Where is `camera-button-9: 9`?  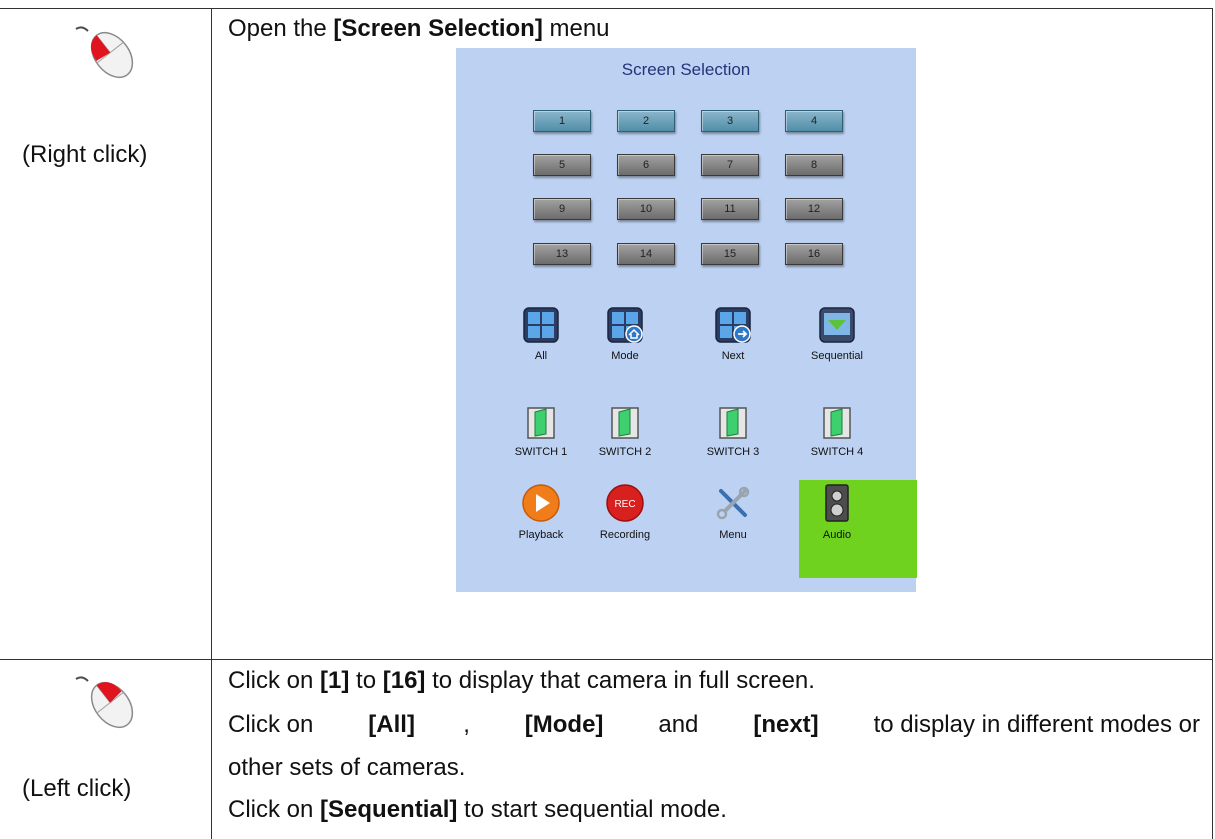 camera-button-9: 9 is located at coordinates (562, 209).